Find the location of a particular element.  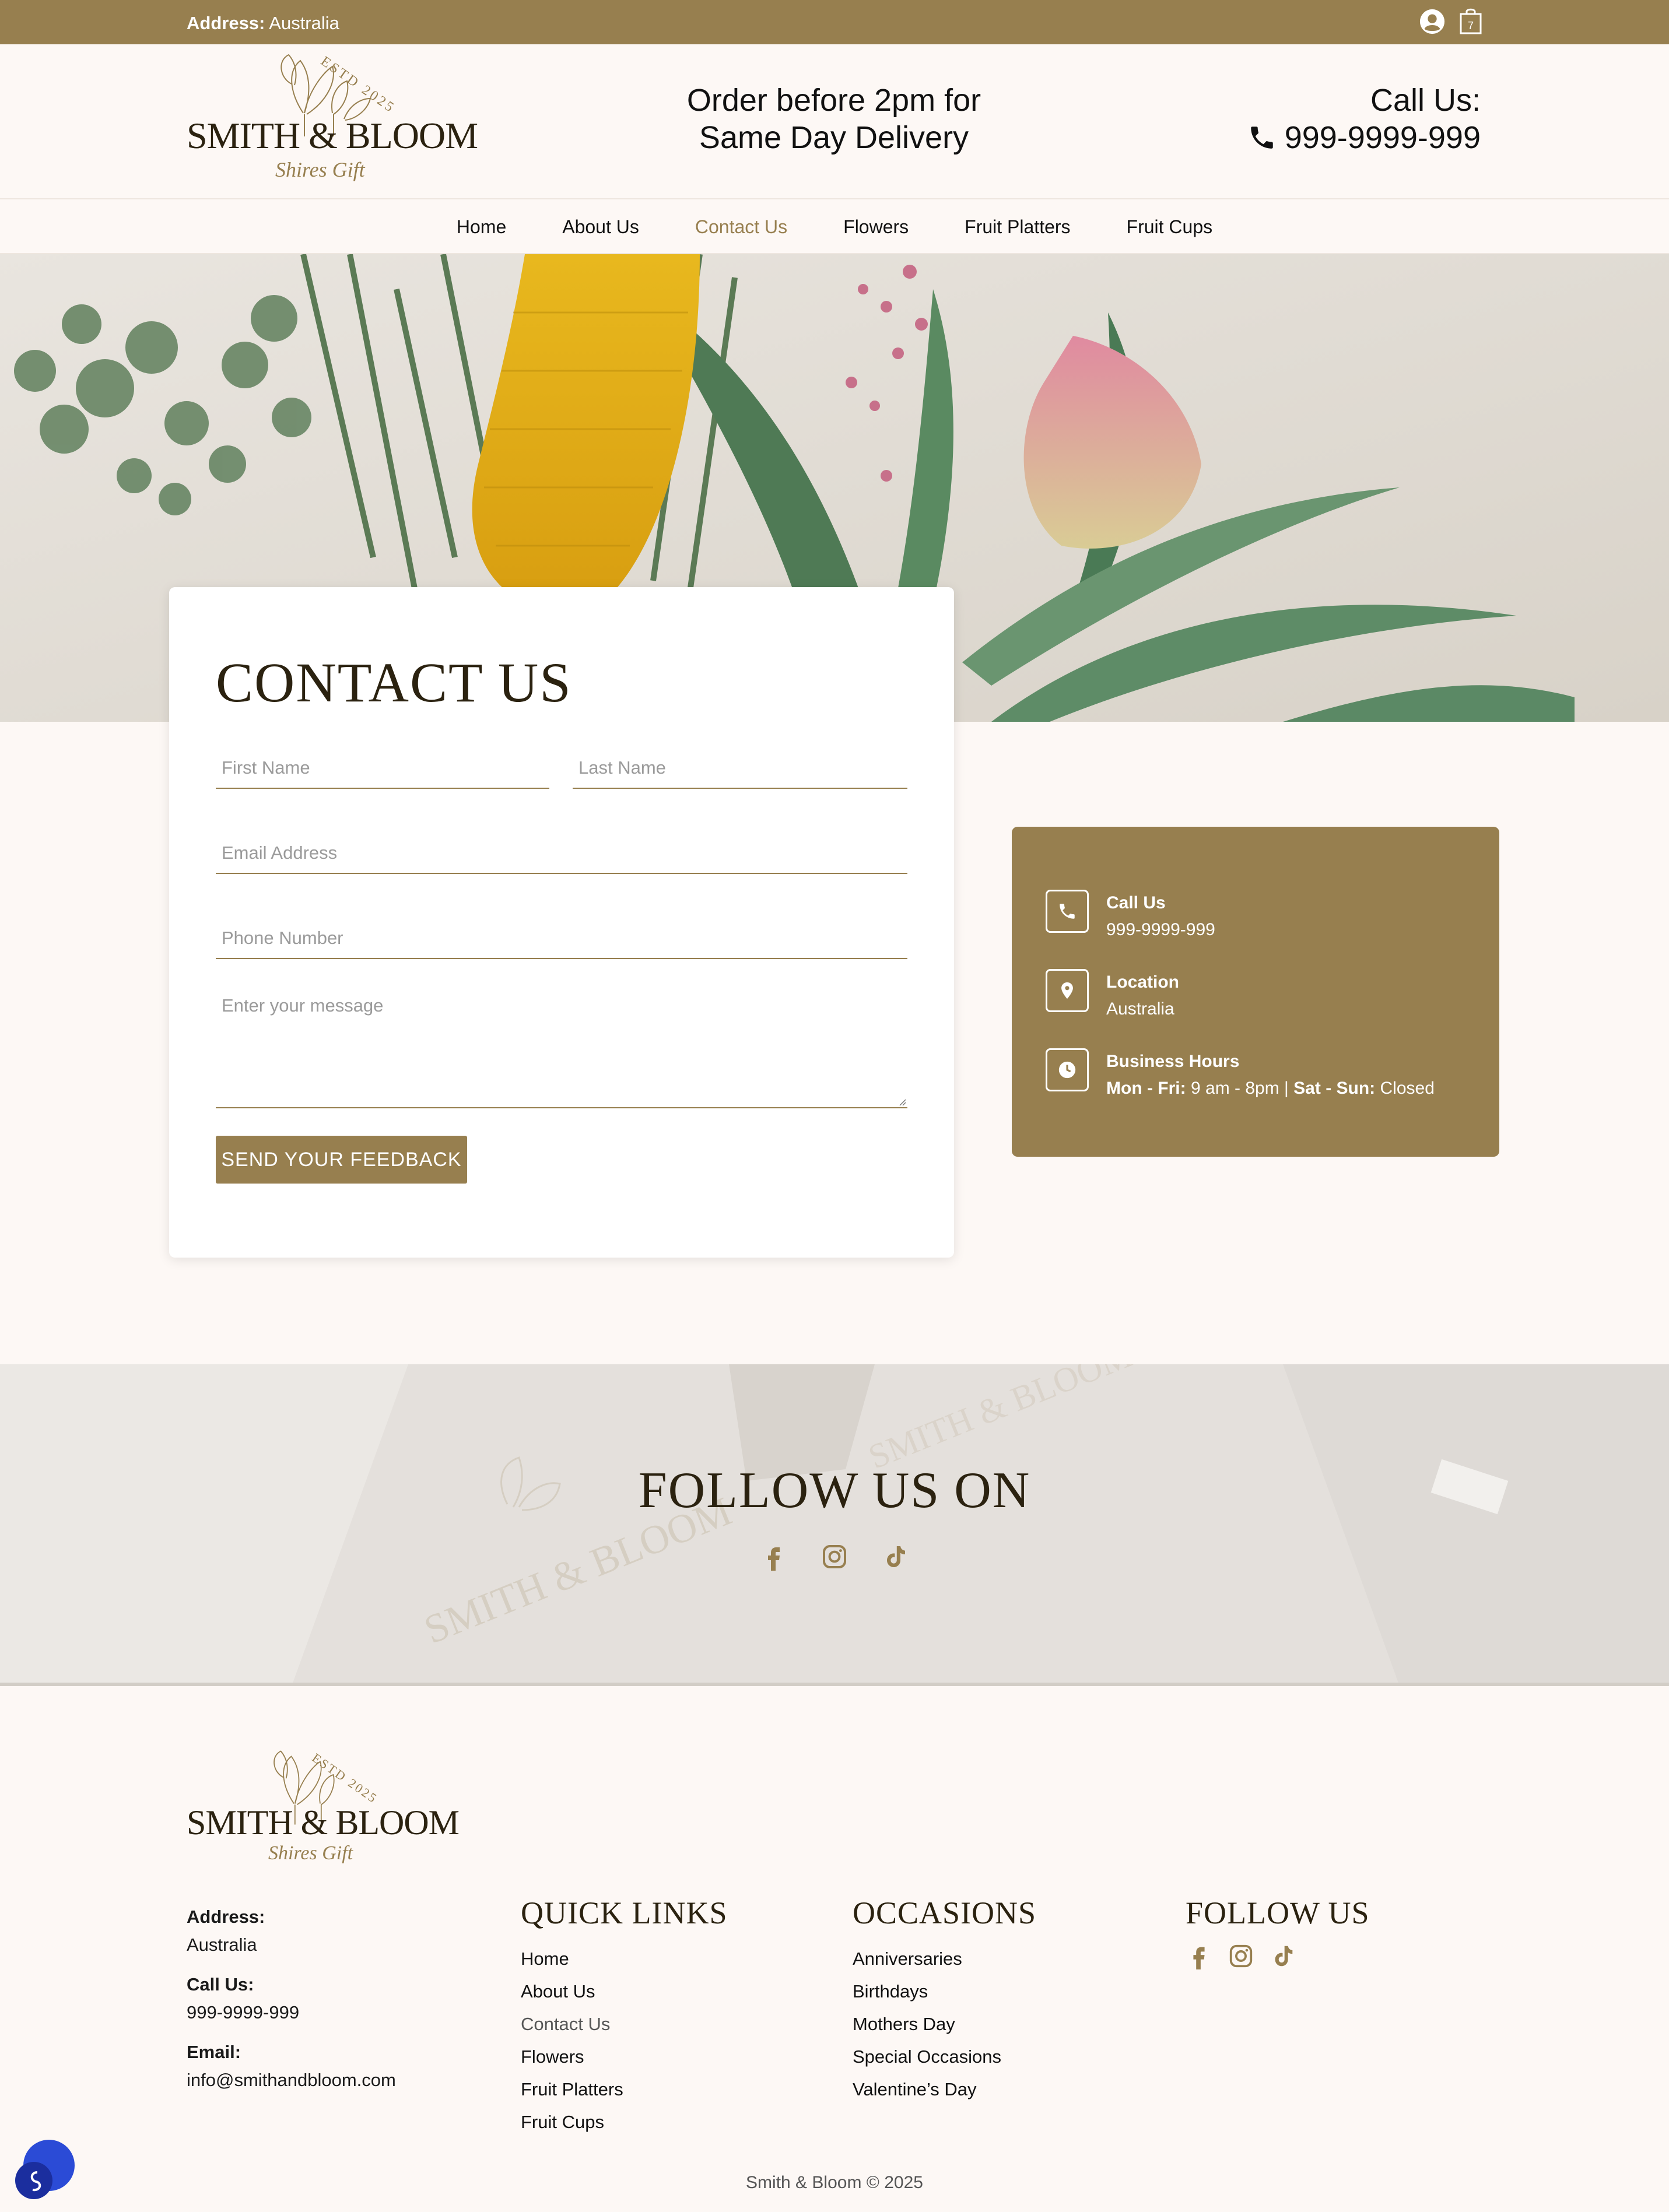

footer-email-label: Email: is located at coordinates (214, 2052).